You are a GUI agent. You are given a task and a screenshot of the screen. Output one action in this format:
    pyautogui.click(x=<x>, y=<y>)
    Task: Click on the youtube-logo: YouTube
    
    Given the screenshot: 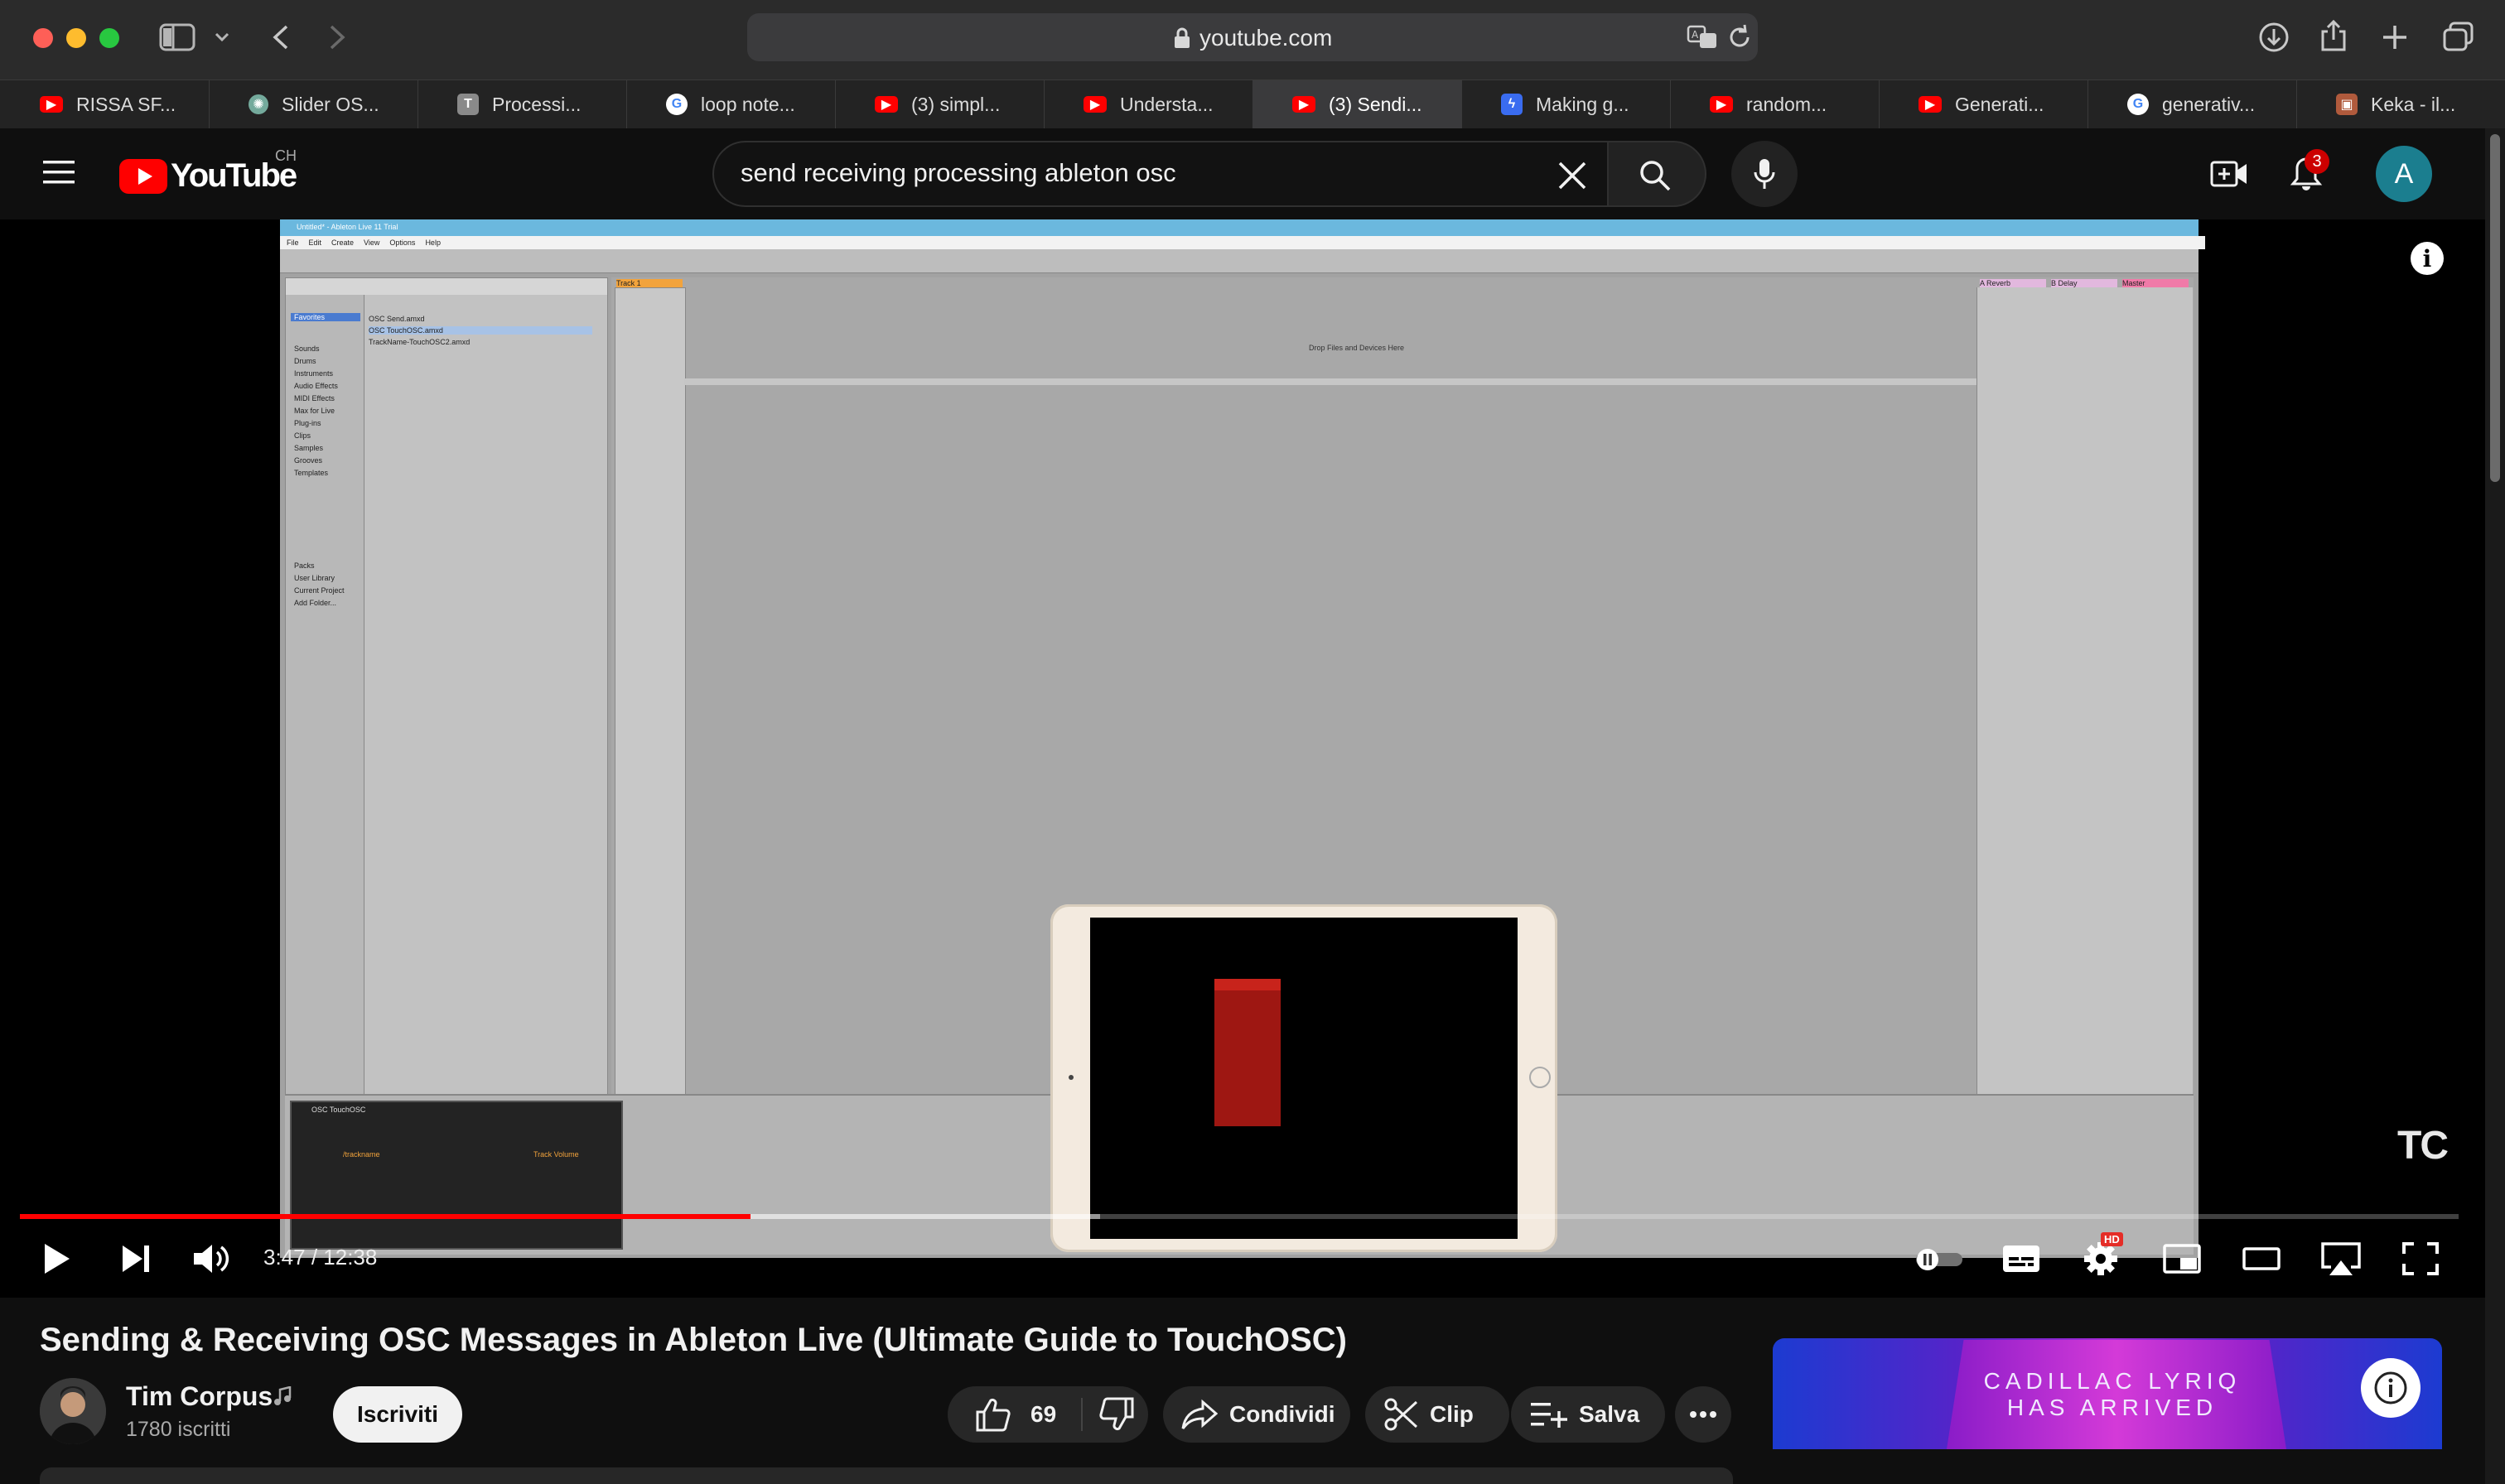 What is the action you would take?
    pyautogui.click(x=208, y=176)
    